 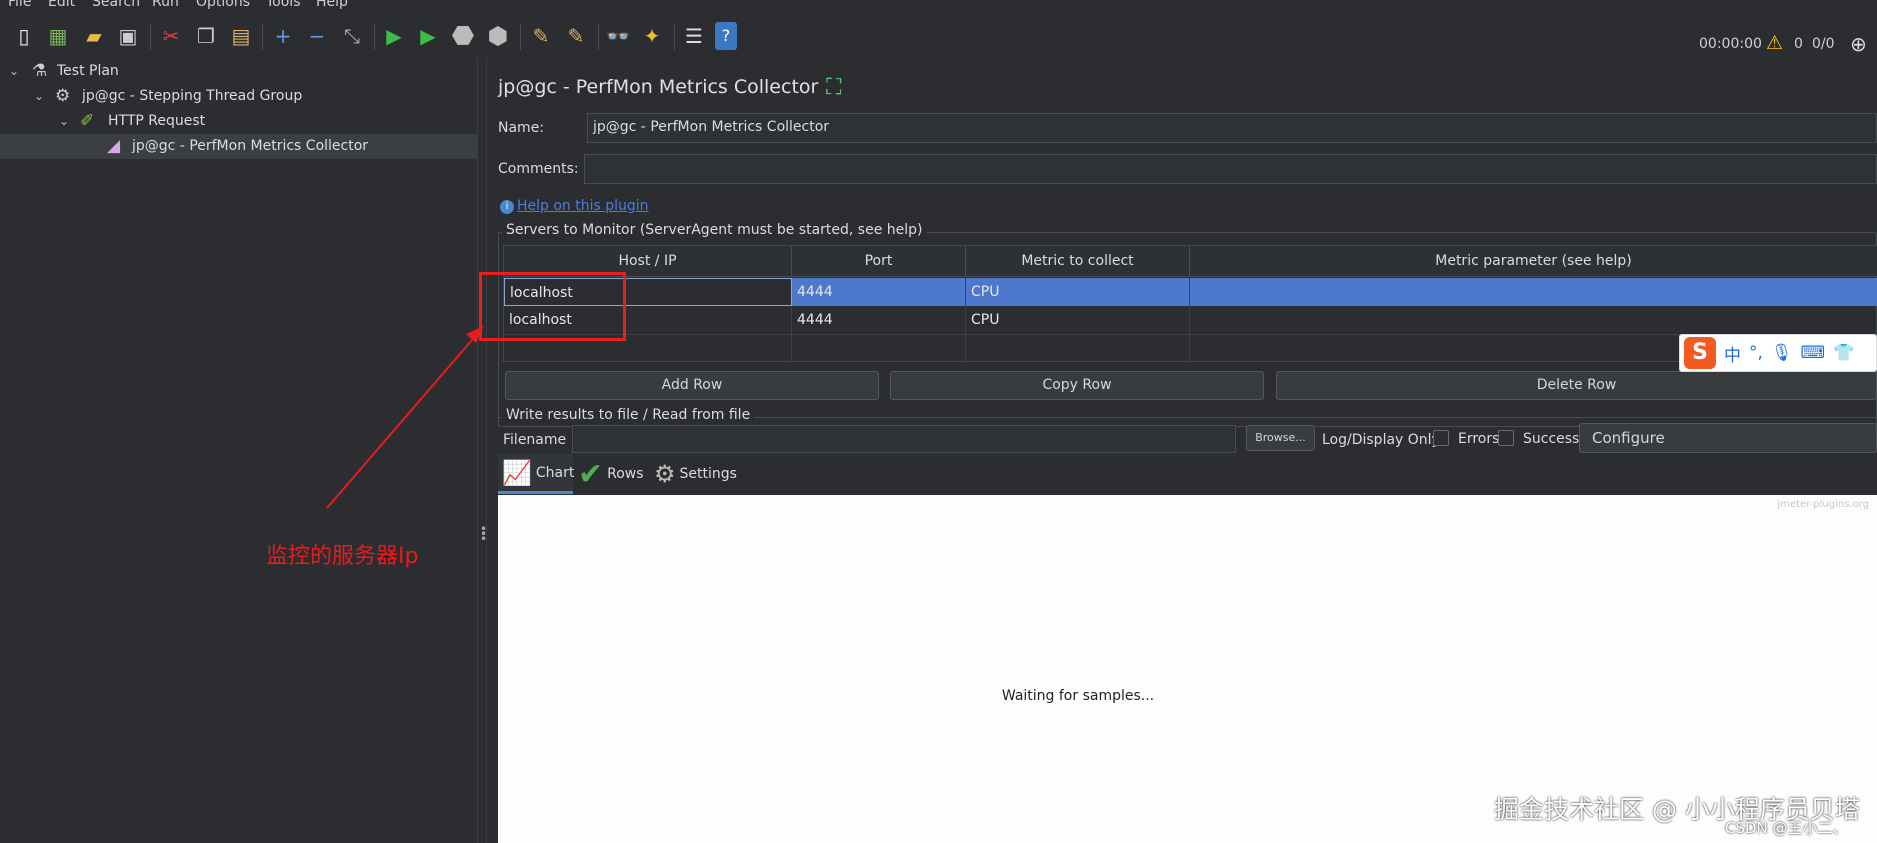 I want to click on name-label: Name:, so click(x=521, y=128).